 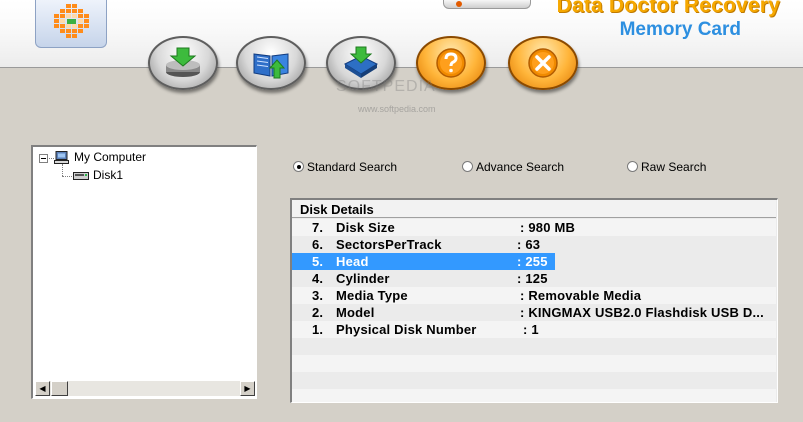 I want to click on list-item: 3. Media Type : Removable Media, so click(x=534, y=295).